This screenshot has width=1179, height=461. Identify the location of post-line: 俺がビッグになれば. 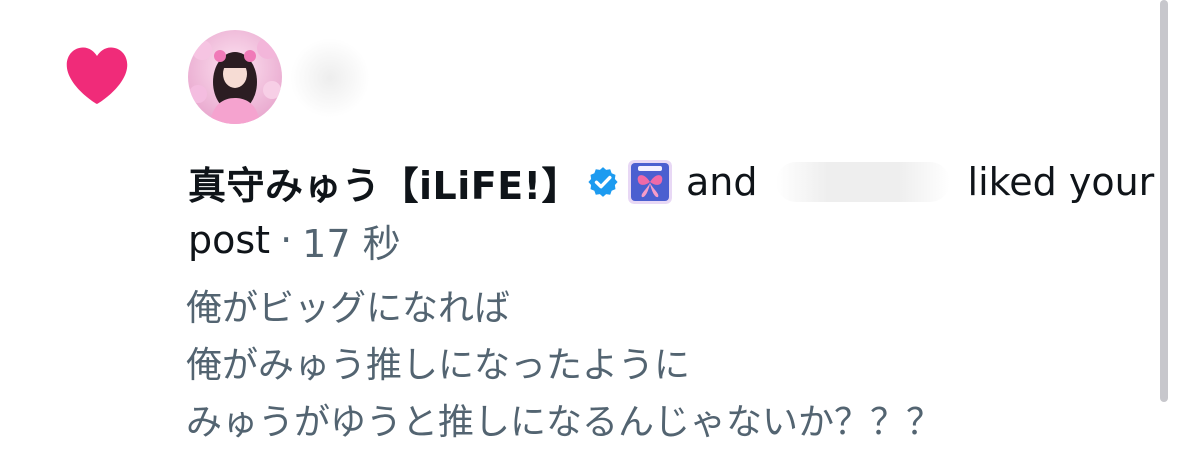
(348, 308).